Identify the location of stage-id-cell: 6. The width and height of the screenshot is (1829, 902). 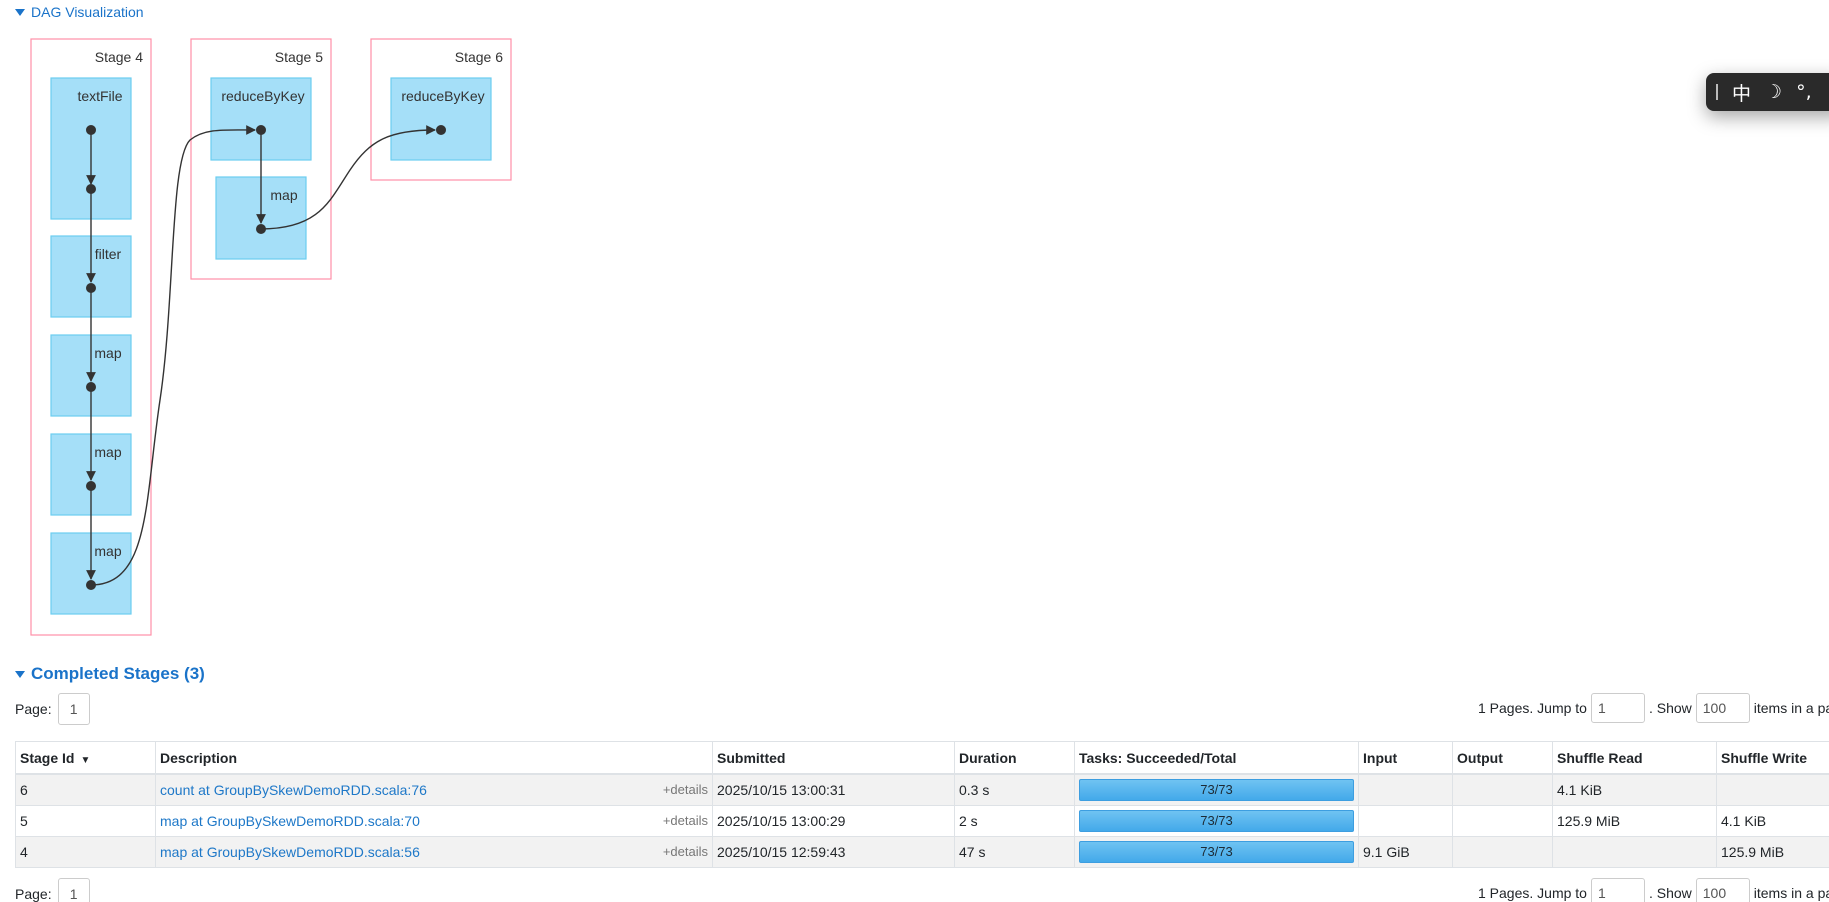
(85, 789).